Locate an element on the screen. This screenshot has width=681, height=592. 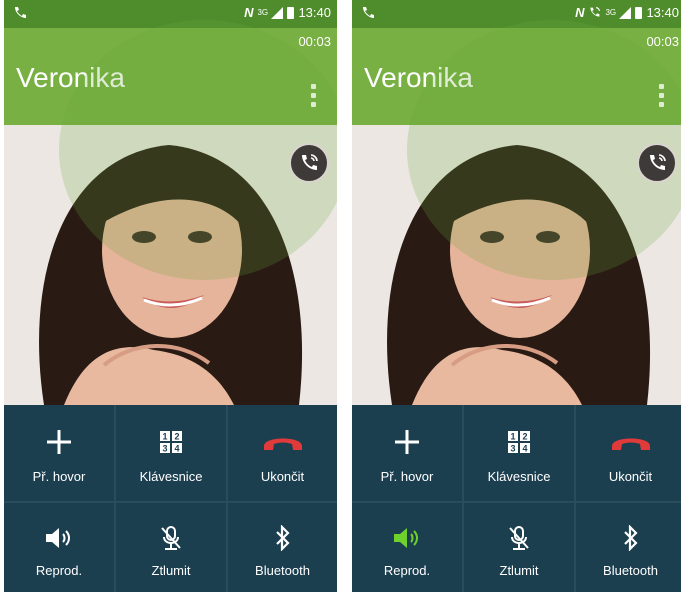
speaker-button-active: Reprod. is located at coordinates (407, 547).